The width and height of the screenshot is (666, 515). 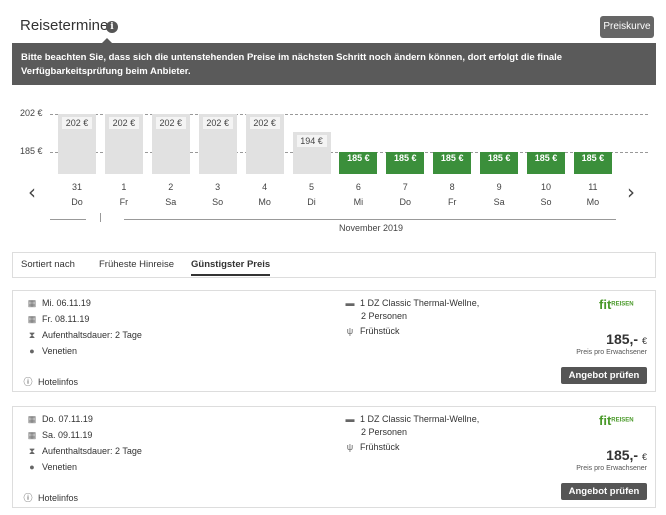 What do you see at coordinates (231, 267) in the screenshot?
I see `sort-option-cheapest: Günstigster Preis` at bounding box center [231, 267].